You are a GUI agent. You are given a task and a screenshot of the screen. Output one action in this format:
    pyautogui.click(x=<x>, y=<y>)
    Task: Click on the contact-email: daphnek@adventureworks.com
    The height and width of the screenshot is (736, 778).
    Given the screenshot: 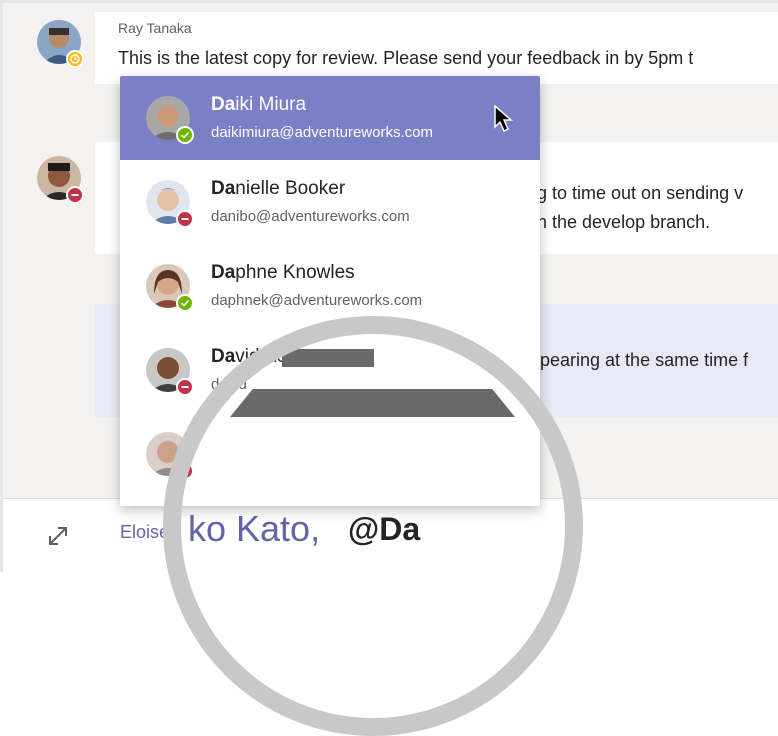 What is the action you would take?
    pyautogui.click(x=317, y=300)
    